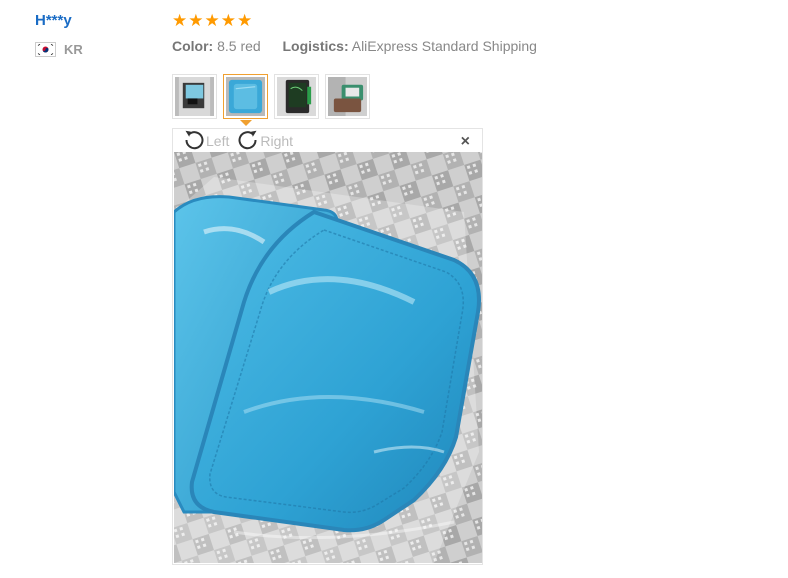 The image size is (788, 578). Describe the element at coordinates (245, 96) in the screenshot. I see `review-photo-thumbnail-active` at that location.